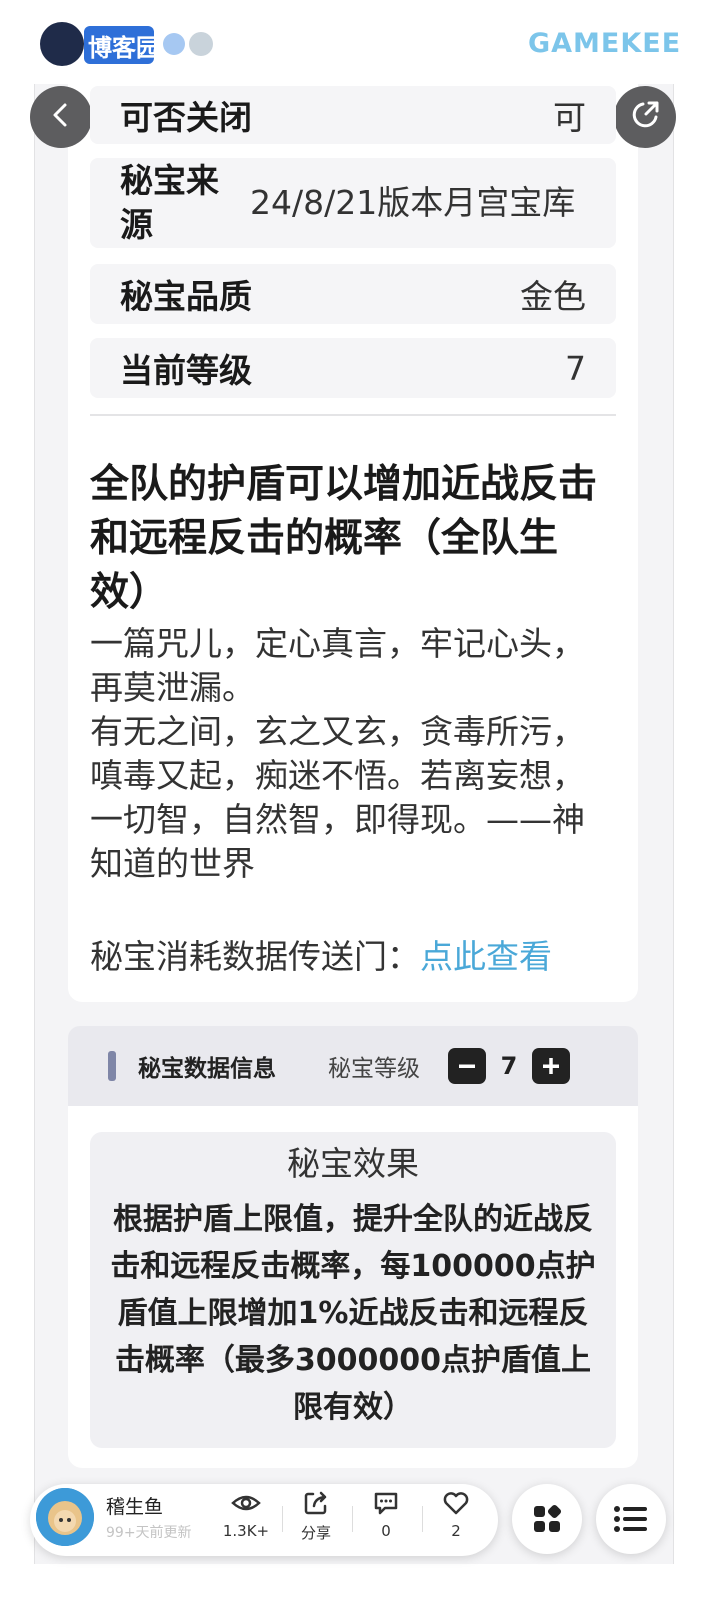 This screenshot has height=1598, width=720. I want to click on level-row: 当前等级 7, so click(353, 368).